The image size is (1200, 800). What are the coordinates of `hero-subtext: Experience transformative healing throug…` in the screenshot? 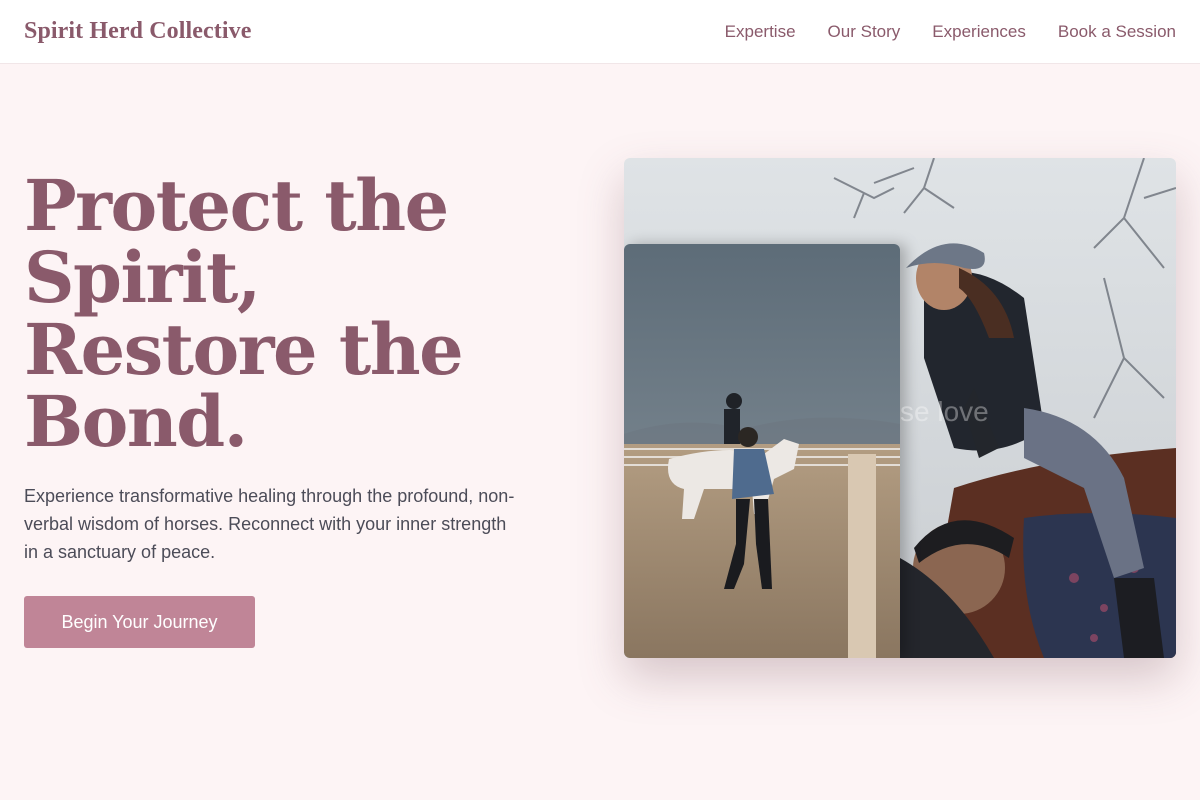 It's located at (269, 524).